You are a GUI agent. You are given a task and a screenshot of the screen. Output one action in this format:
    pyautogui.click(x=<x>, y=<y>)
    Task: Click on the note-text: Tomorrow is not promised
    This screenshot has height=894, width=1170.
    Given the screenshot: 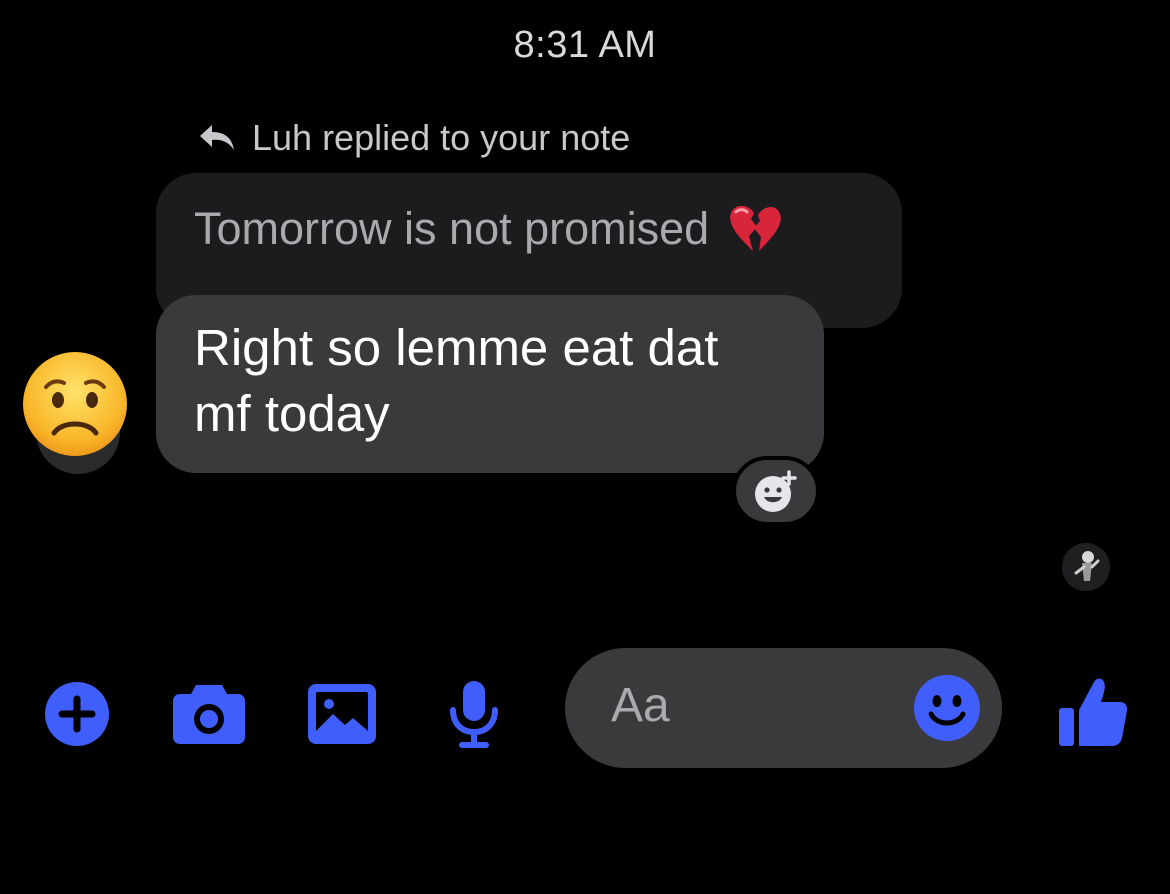 What is the action you would take?
    pyautogui.click(x=452, y=228)
    